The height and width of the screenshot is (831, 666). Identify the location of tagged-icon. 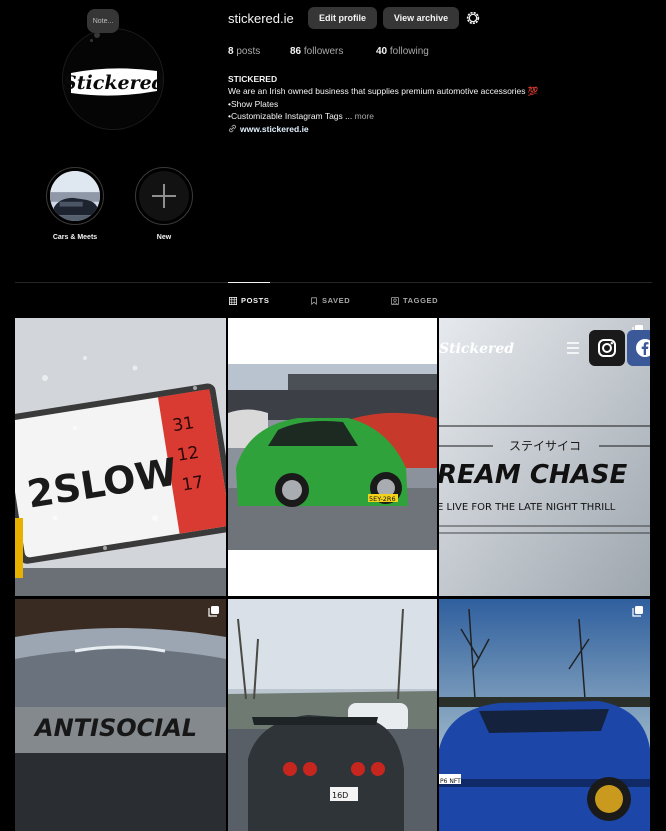
(395, 300).